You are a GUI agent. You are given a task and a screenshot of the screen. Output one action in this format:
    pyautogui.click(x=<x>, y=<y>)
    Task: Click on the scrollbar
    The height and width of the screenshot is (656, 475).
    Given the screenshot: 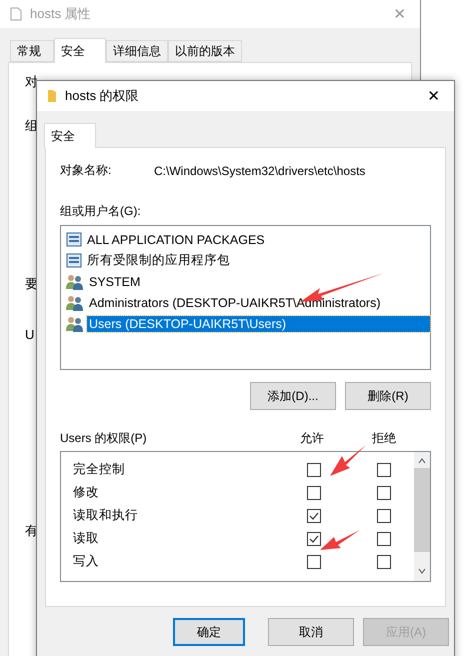 What is the action you would take?
    pyautogui.click(x=422, y=516)
    